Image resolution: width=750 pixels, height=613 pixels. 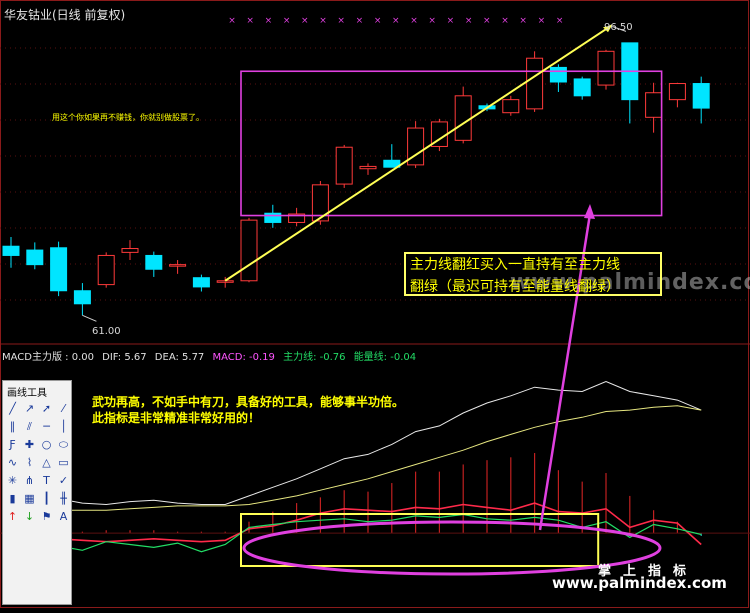 What do you see at coordinates (65, 15) in the screenshot?
I see `stock-title: 华友钴业(日线 前复权)` at bounding box center [65, 15].